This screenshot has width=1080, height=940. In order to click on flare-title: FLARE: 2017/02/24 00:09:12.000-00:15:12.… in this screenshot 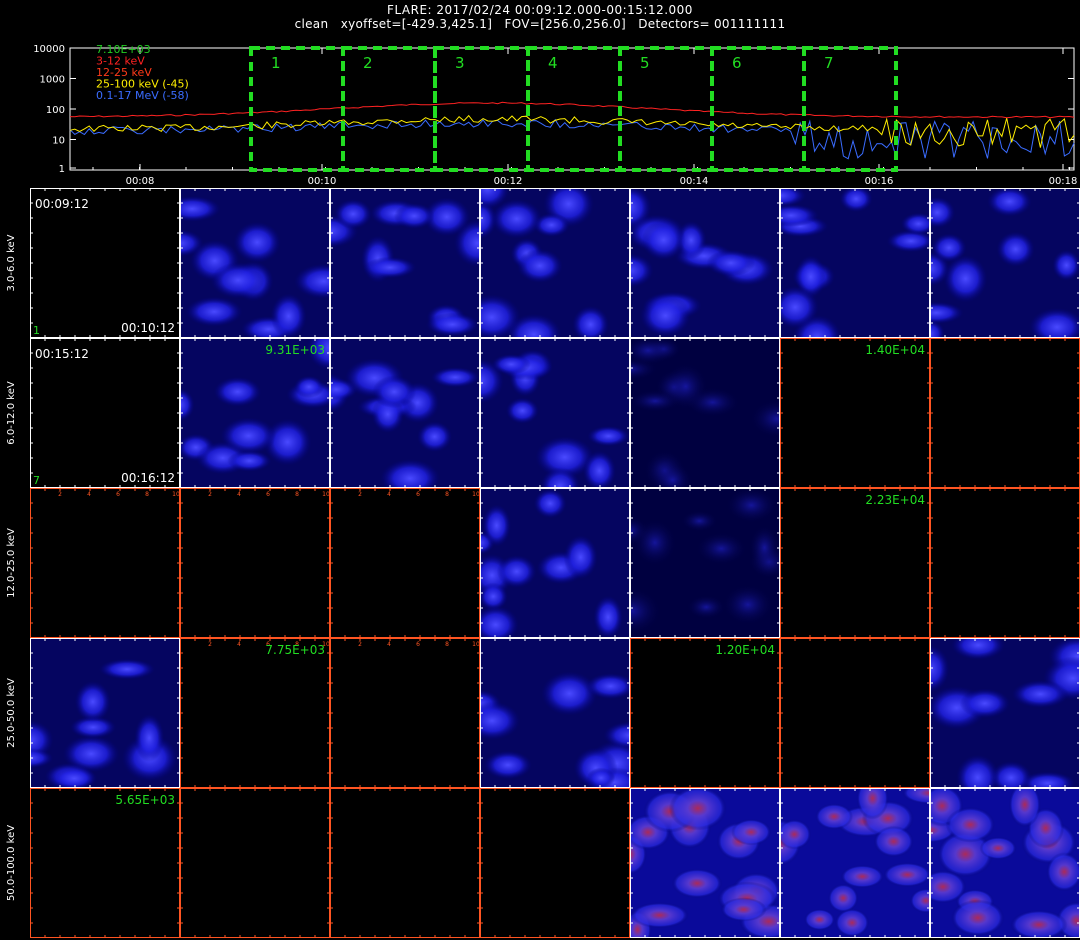, I will do `click(540, 10)`.